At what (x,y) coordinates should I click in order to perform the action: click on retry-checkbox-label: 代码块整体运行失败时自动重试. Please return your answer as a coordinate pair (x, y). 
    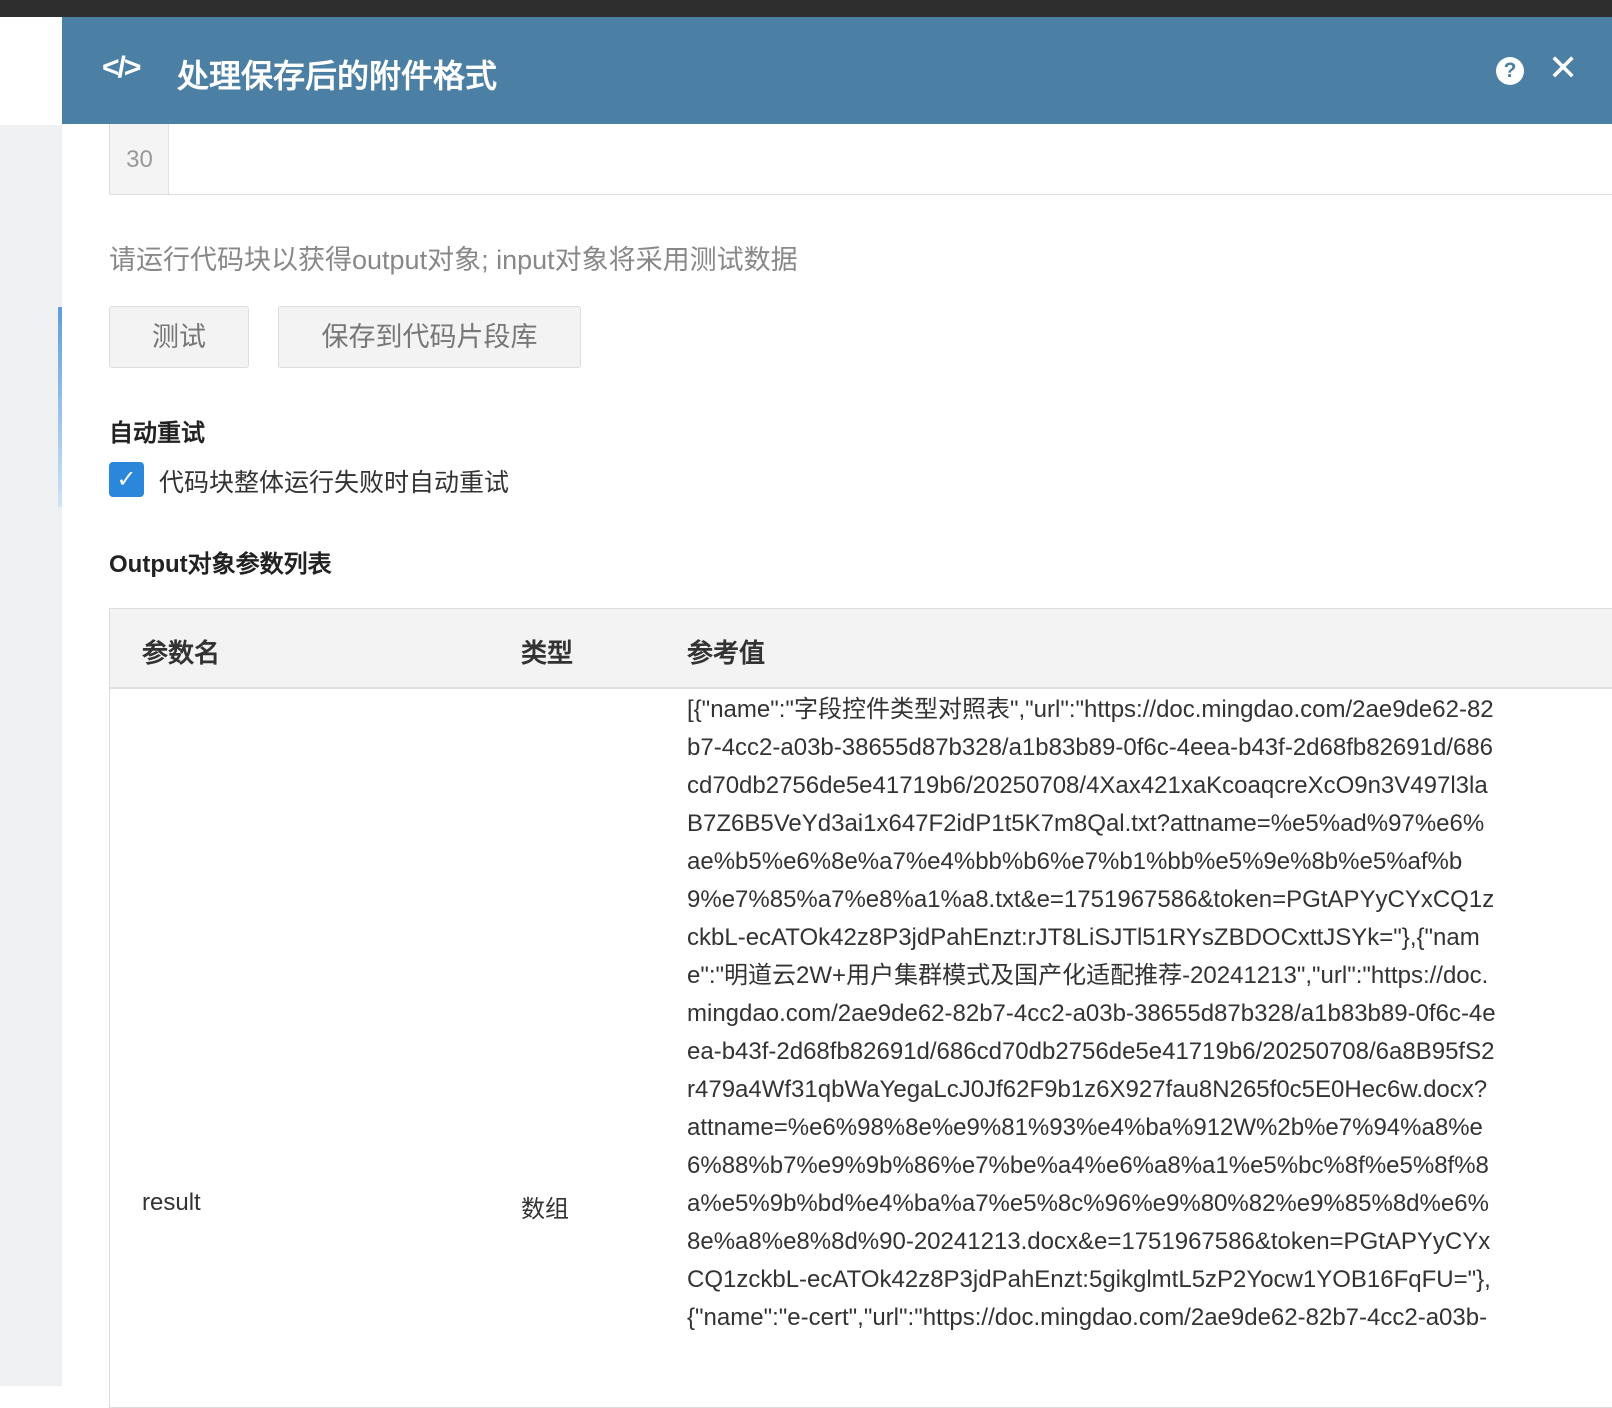
    Looking at the image, I should click on (334, 481).